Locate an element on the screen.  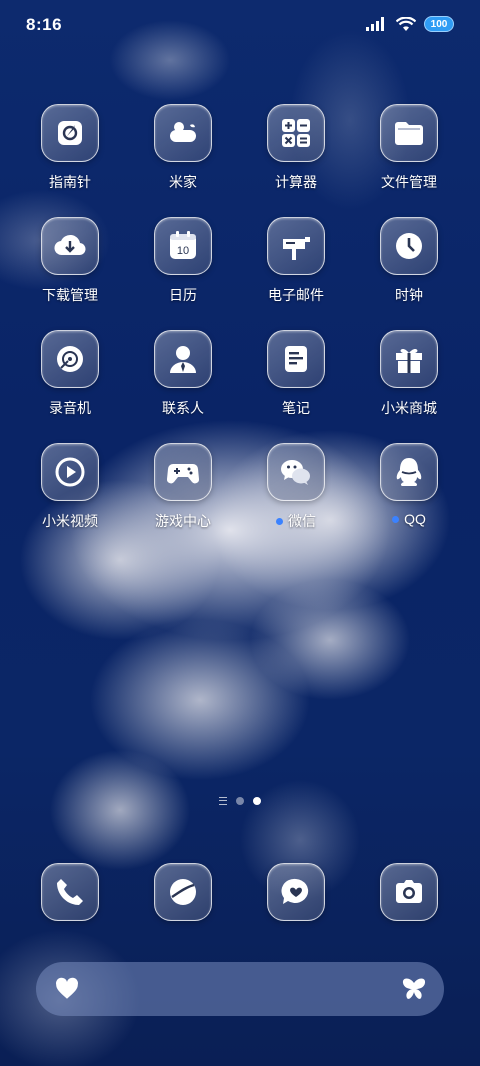
app-gamepad: 游戏中心 is located at coordinates (183, 487).